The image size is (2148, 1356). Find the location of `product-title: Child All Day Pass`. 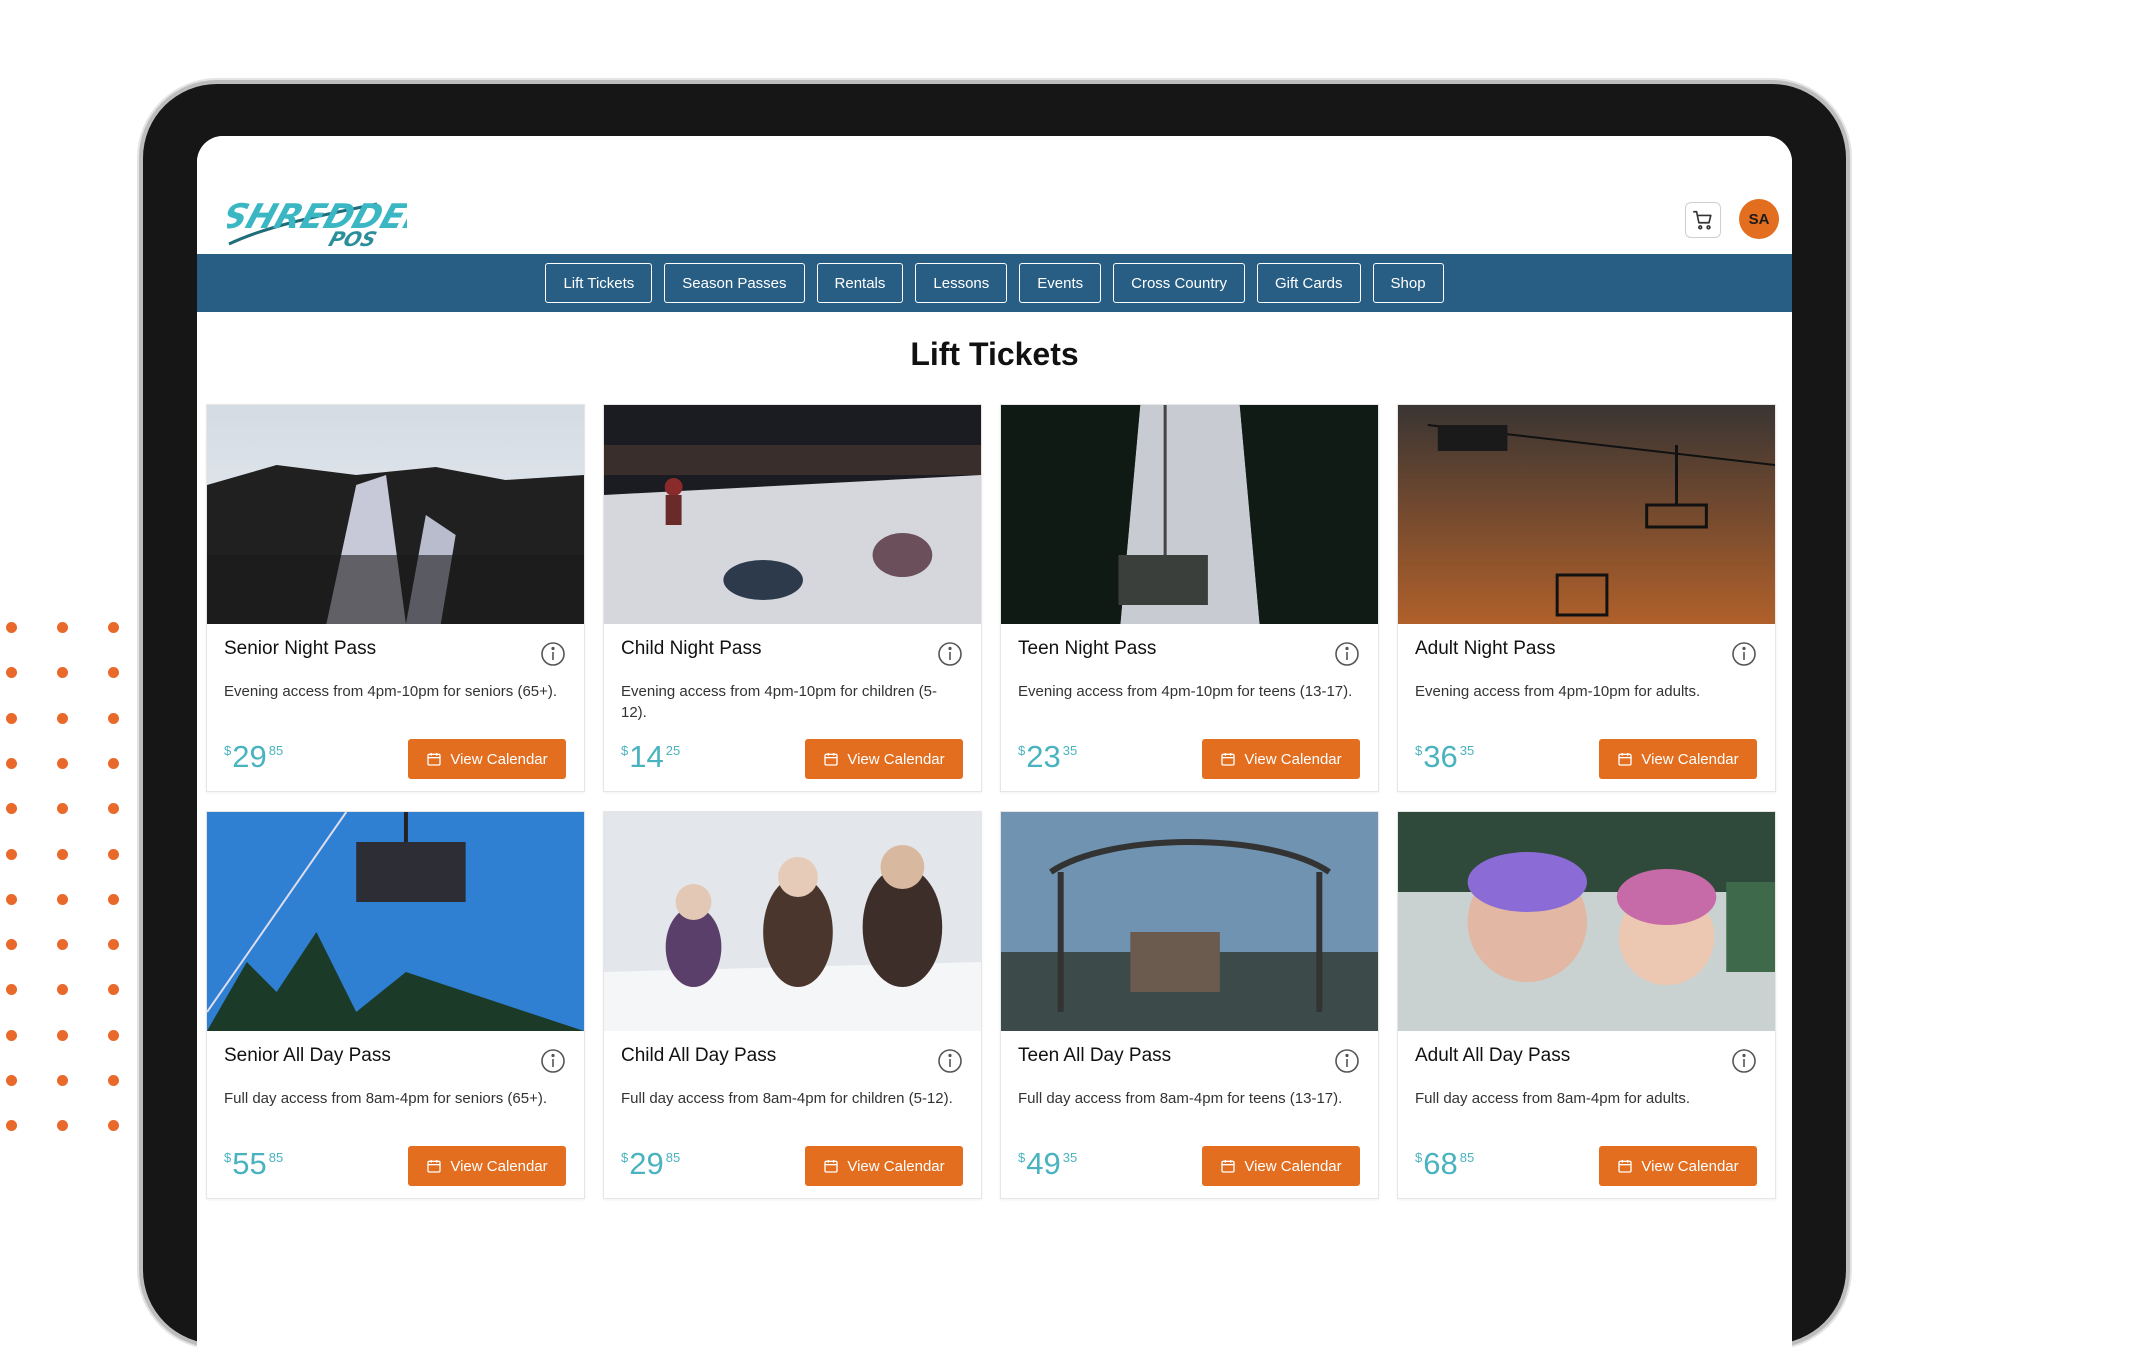

product-title: Child All Day Pass is located at coordinates (699, 1055).